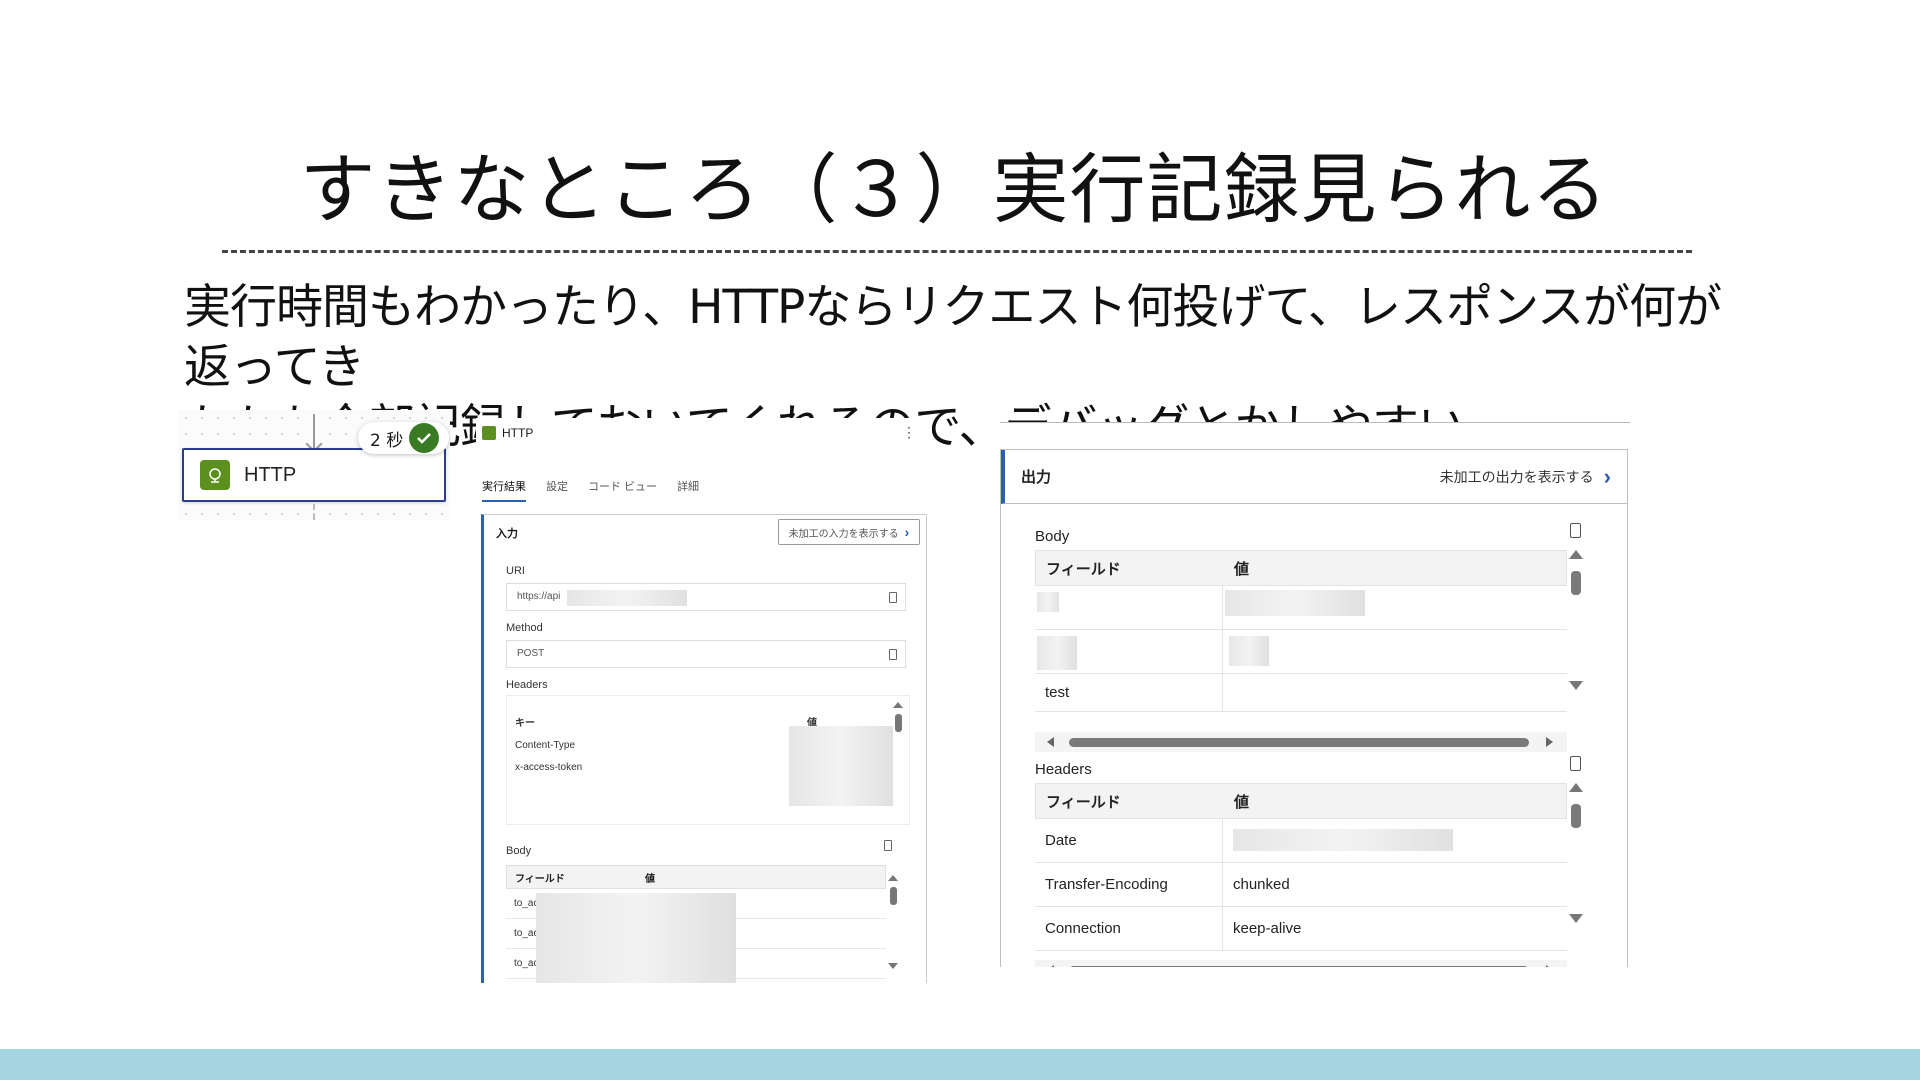  I want to click on globe-icon, so click(215, 475).